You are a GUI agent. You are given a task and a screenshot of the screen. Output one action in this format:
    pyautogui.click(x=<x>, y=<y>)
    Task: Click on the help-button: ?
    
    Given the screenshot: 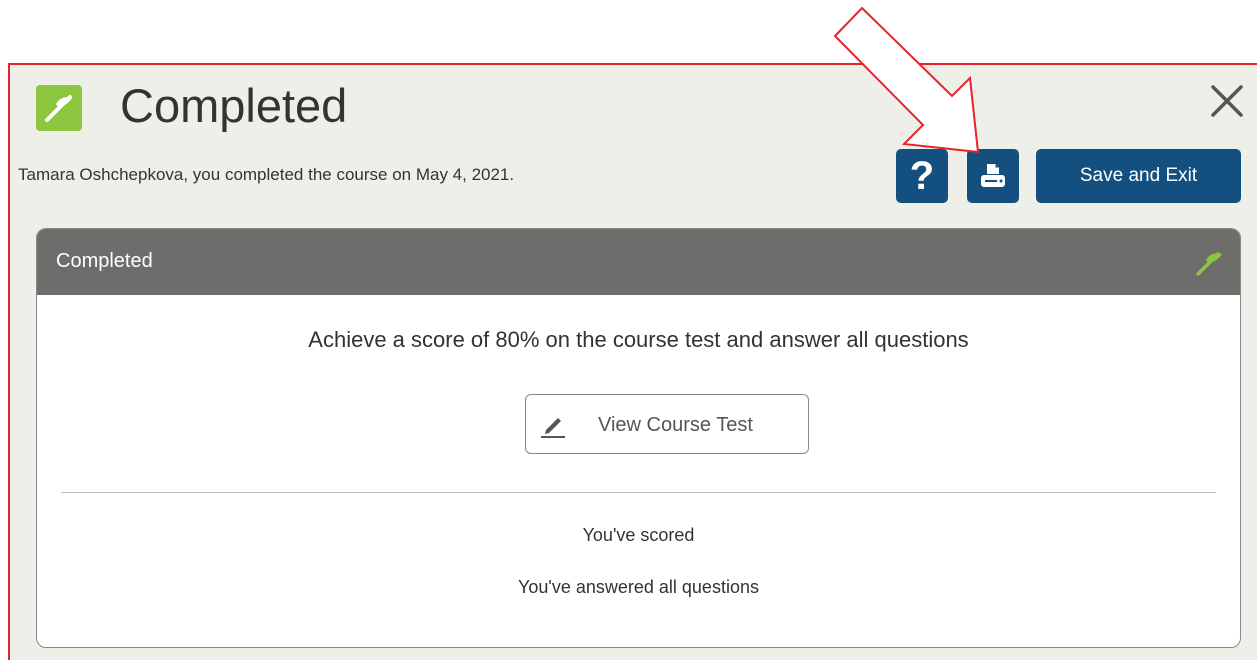 What is the action you would take?
    pyautogui.click(x=922, y=176)
    